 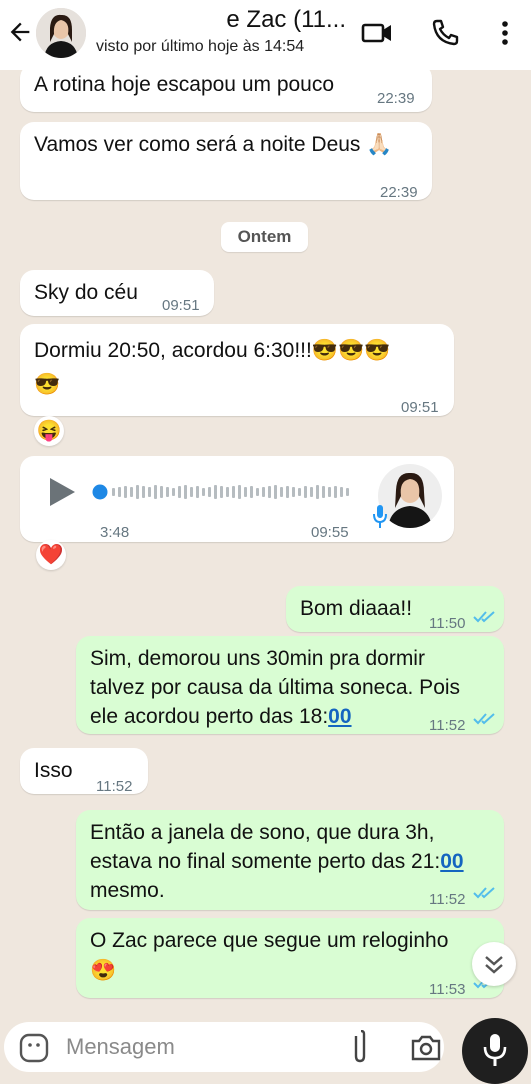 I want to click on message-time: 11:50, so click(x=447, y=623).